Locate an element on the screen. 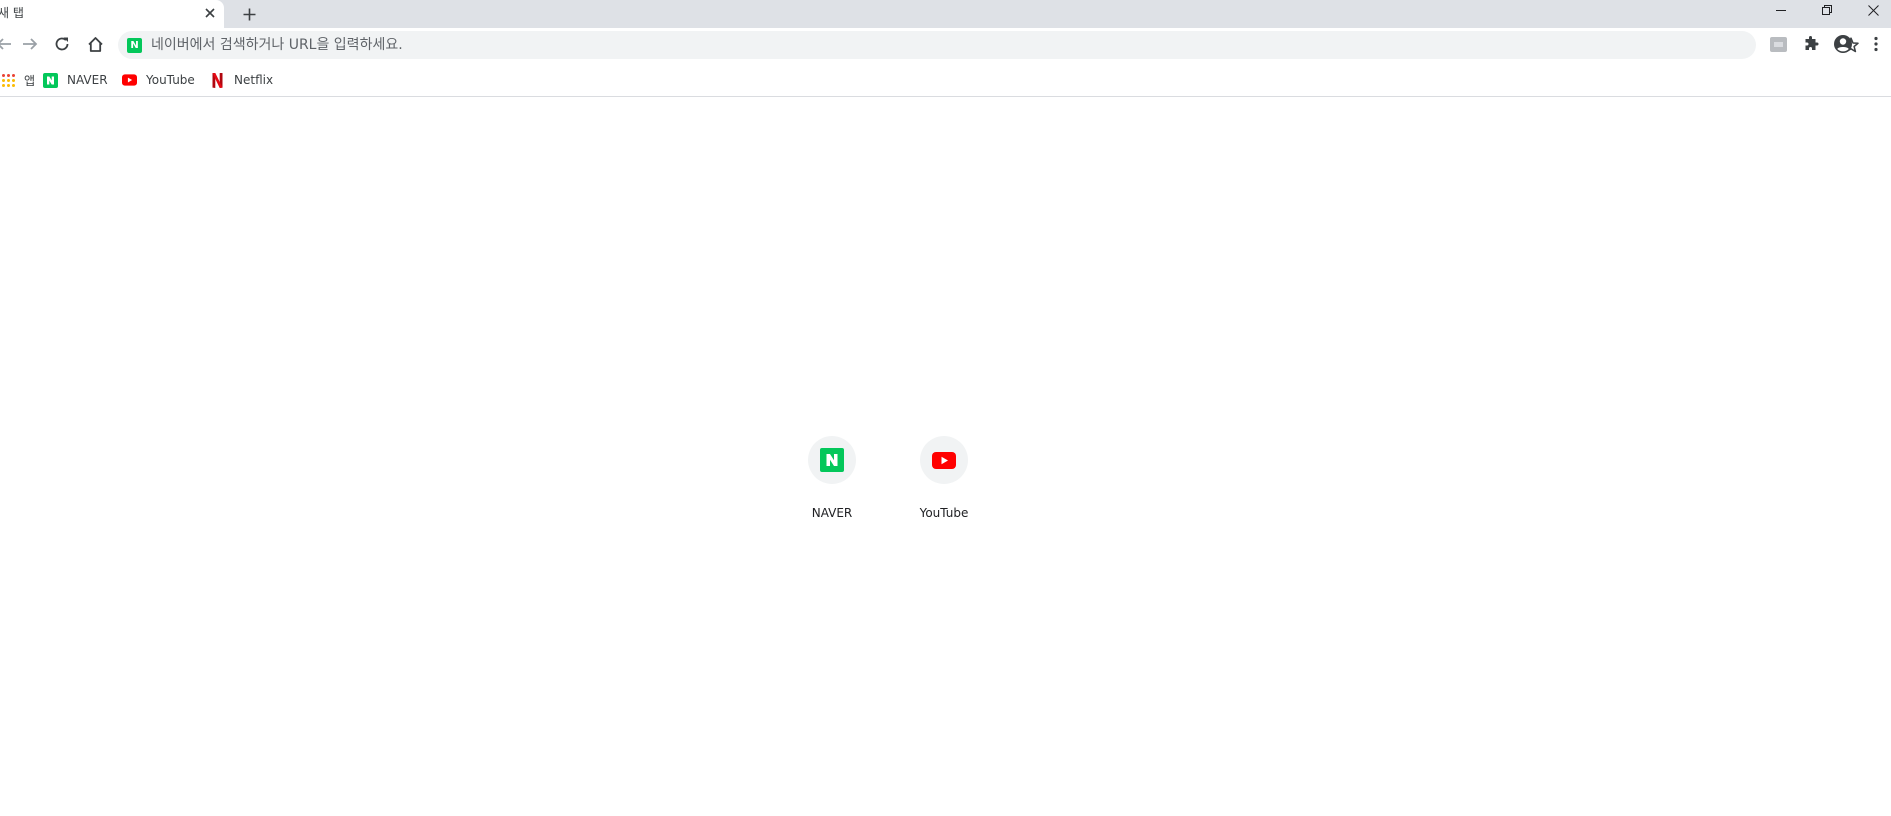  profile-button is located at coordinates (1843, 44).